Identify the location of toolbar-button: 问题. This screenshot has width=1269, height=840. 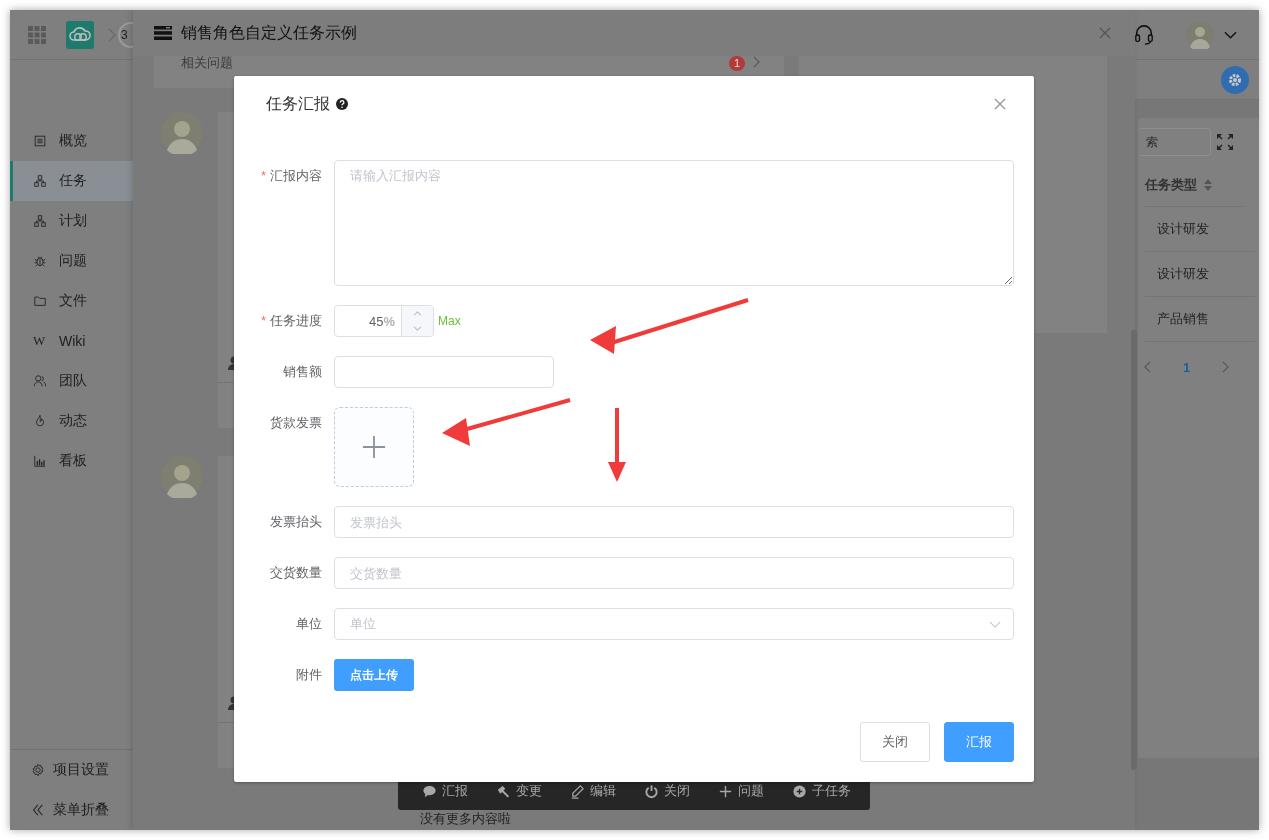
(741, 791).